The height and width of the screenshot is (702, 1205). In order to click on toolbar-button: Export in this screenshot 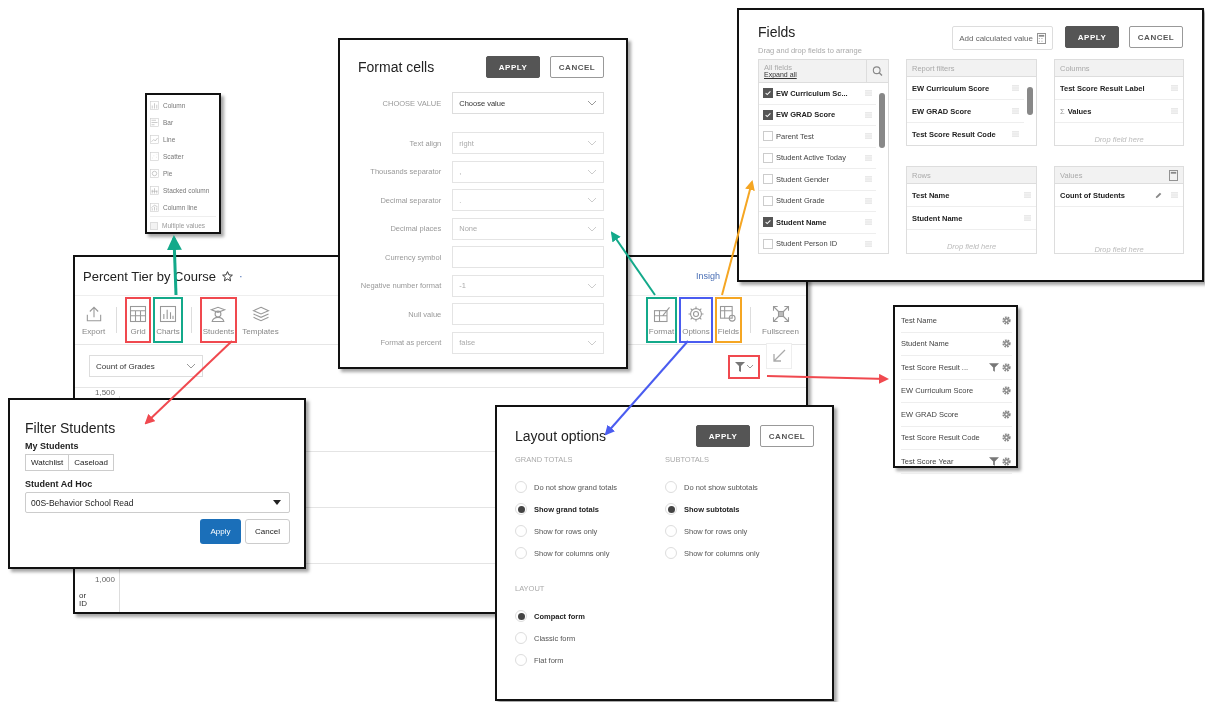, I will do `click(94, 320)`.